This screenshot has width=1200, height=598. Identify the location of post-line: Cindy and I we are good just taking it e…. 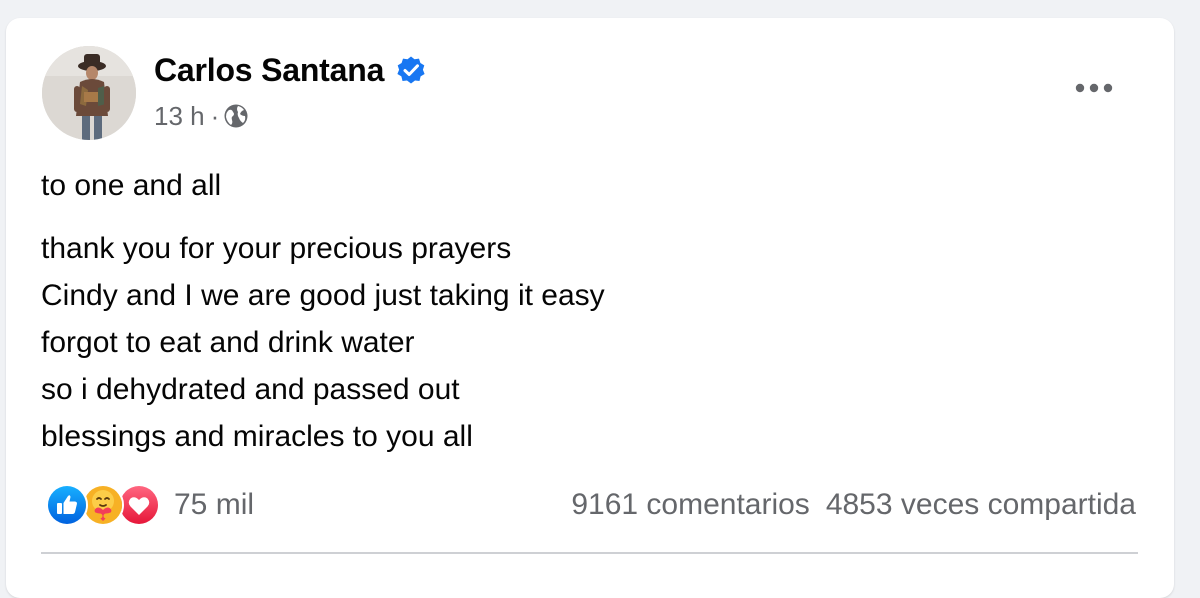
(323, 295).